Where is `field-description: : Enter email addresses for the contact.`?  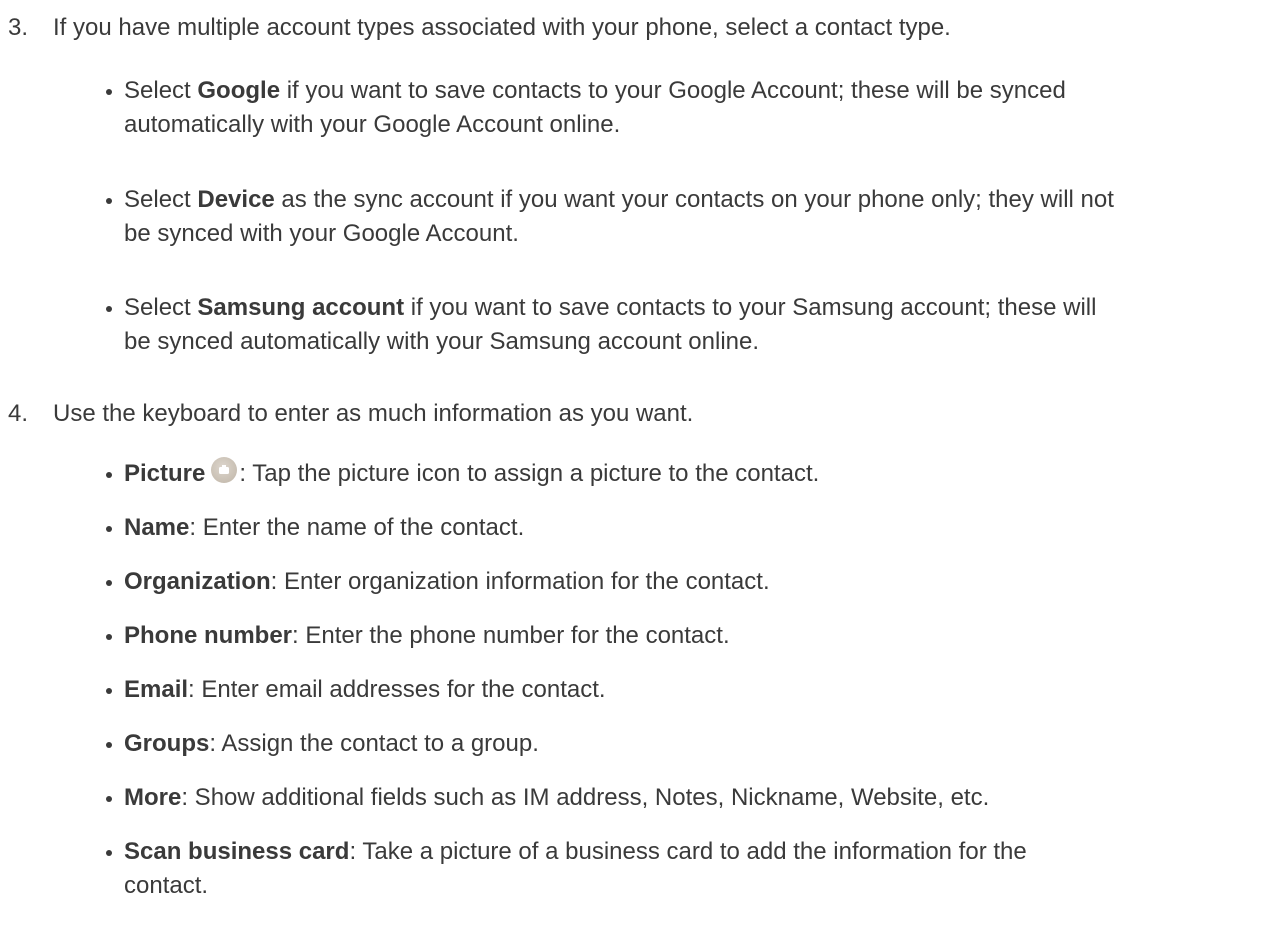
field-description: : Enter email addresses for the contact. is located at coordinates (397, 689).